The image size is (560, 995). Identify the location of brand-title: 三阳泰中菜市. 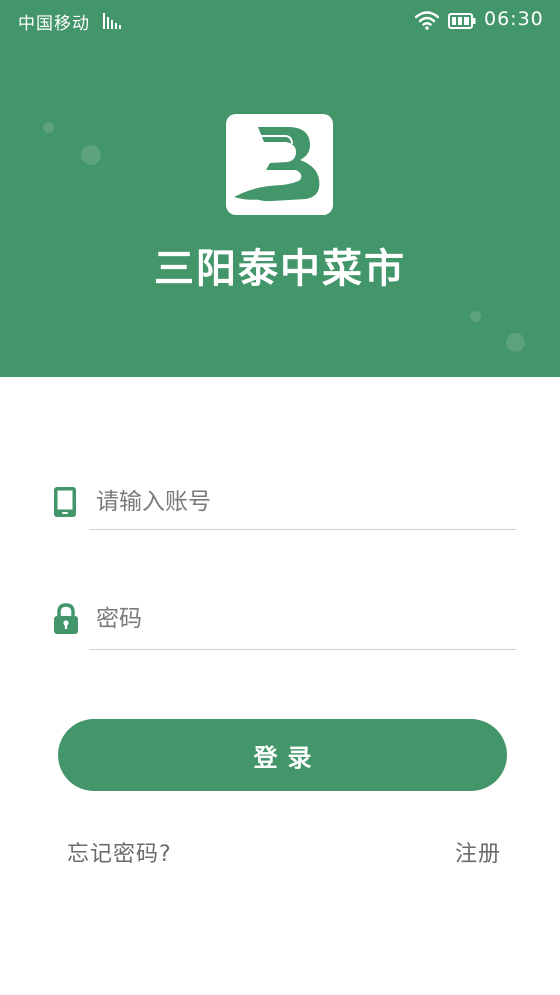
(280, 269).